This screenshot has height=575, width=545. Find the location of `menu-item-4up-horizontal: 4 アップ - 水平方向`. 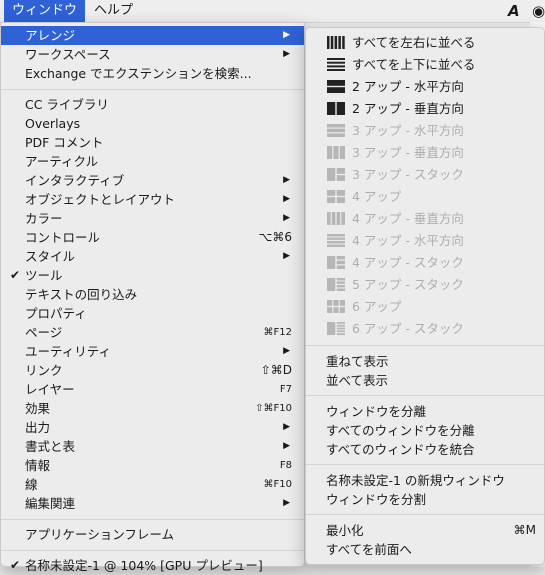

menu-item-4up-horizontal: 4 アップ - 水平方向 is located at coordinates (425, 240).